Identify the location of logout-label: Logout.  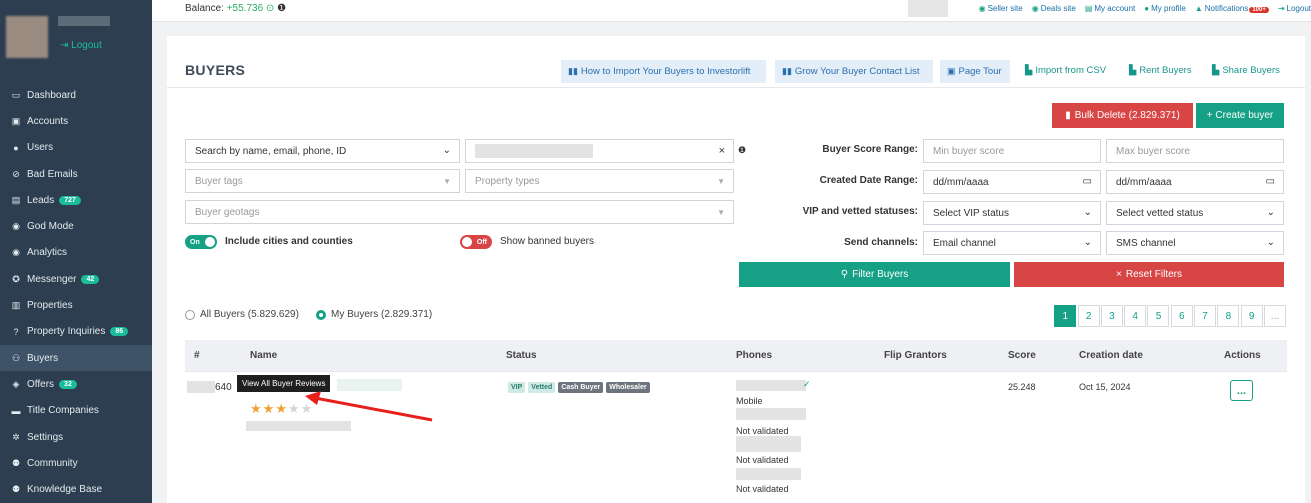
(1298, 8).